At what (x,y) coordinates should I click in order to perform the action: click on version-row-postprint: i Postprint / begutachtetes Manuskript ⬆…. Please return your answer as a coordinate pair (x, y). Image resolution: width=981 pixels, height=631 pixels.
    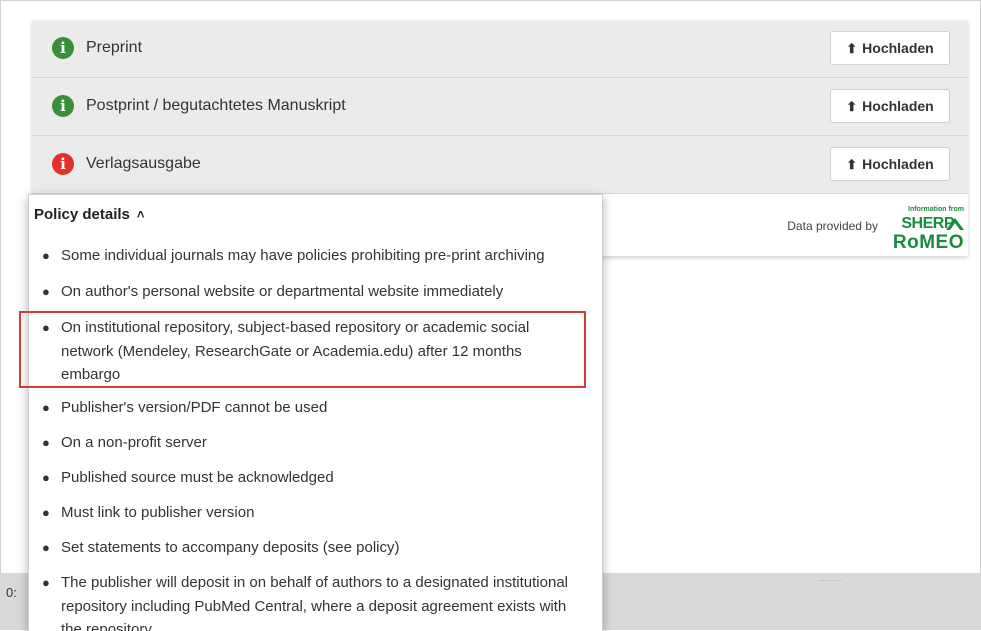
    Looking at the image, I should click on (500, 107).